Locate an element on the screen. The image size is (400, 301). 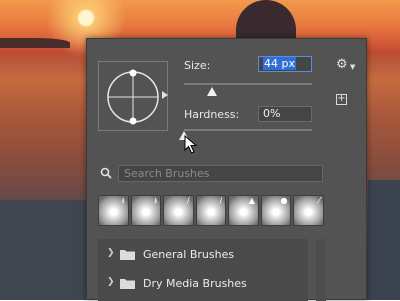
size-input: 44 px is located at coordinates (285, 64).